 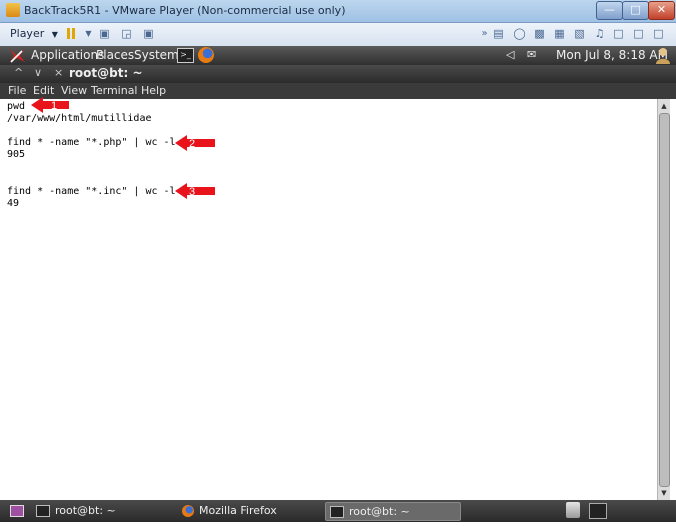 I want to click on menu-help: Help, so click(x=153, y=90).